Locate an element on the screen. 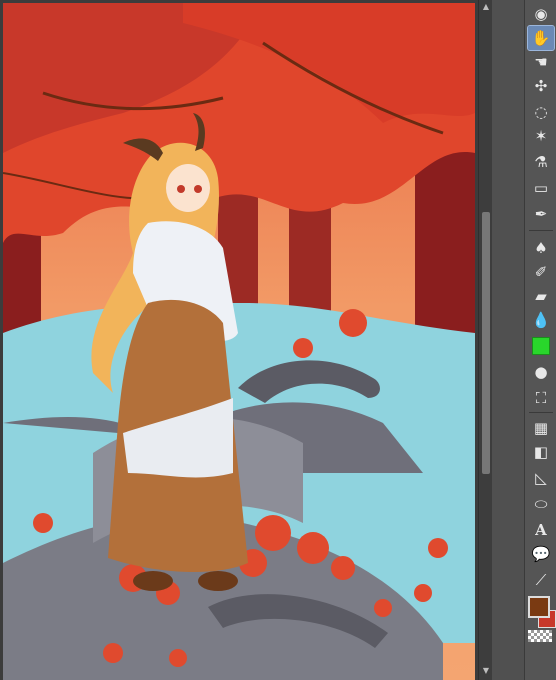  fill-drop-icon: ● is located at coordinates (541, 372).